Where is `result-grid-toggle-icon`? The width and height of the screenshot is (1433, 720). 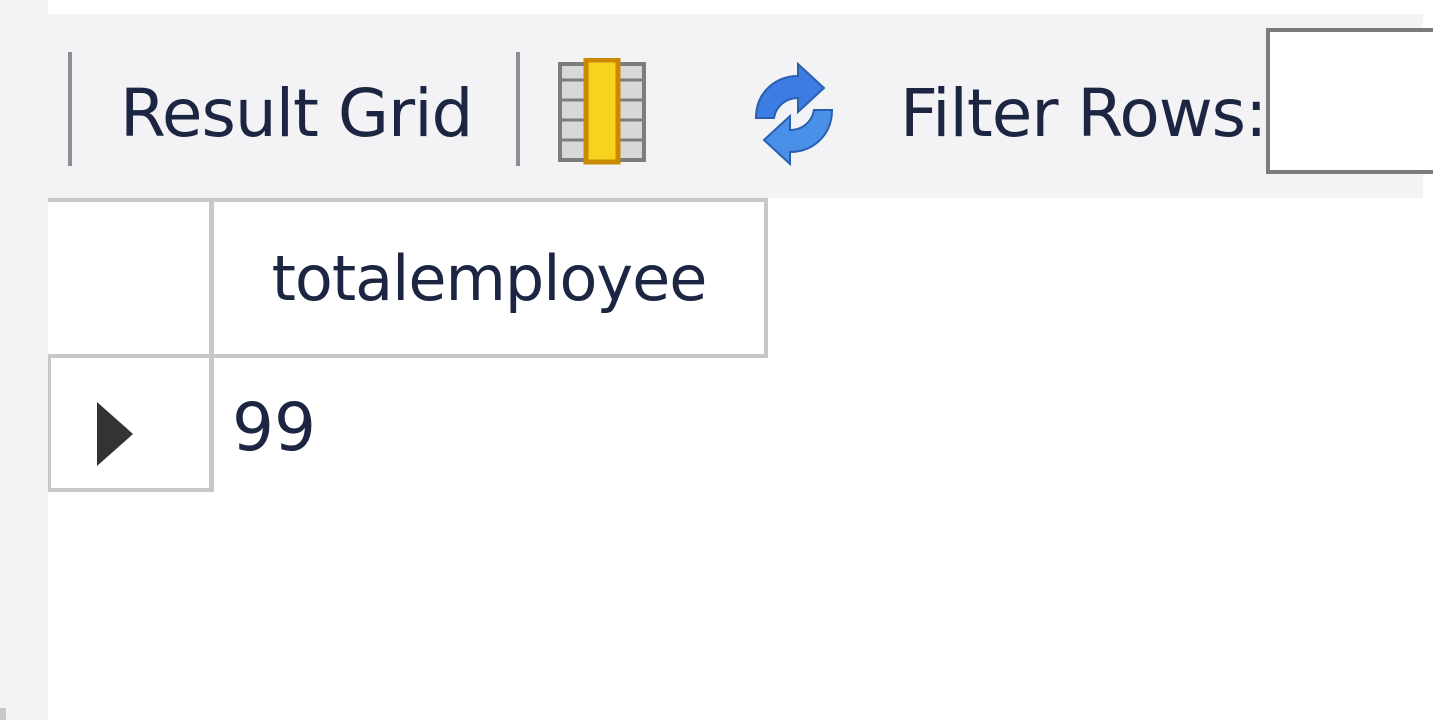 result-grid-toggle-icon is located at coordinates (602, 111).